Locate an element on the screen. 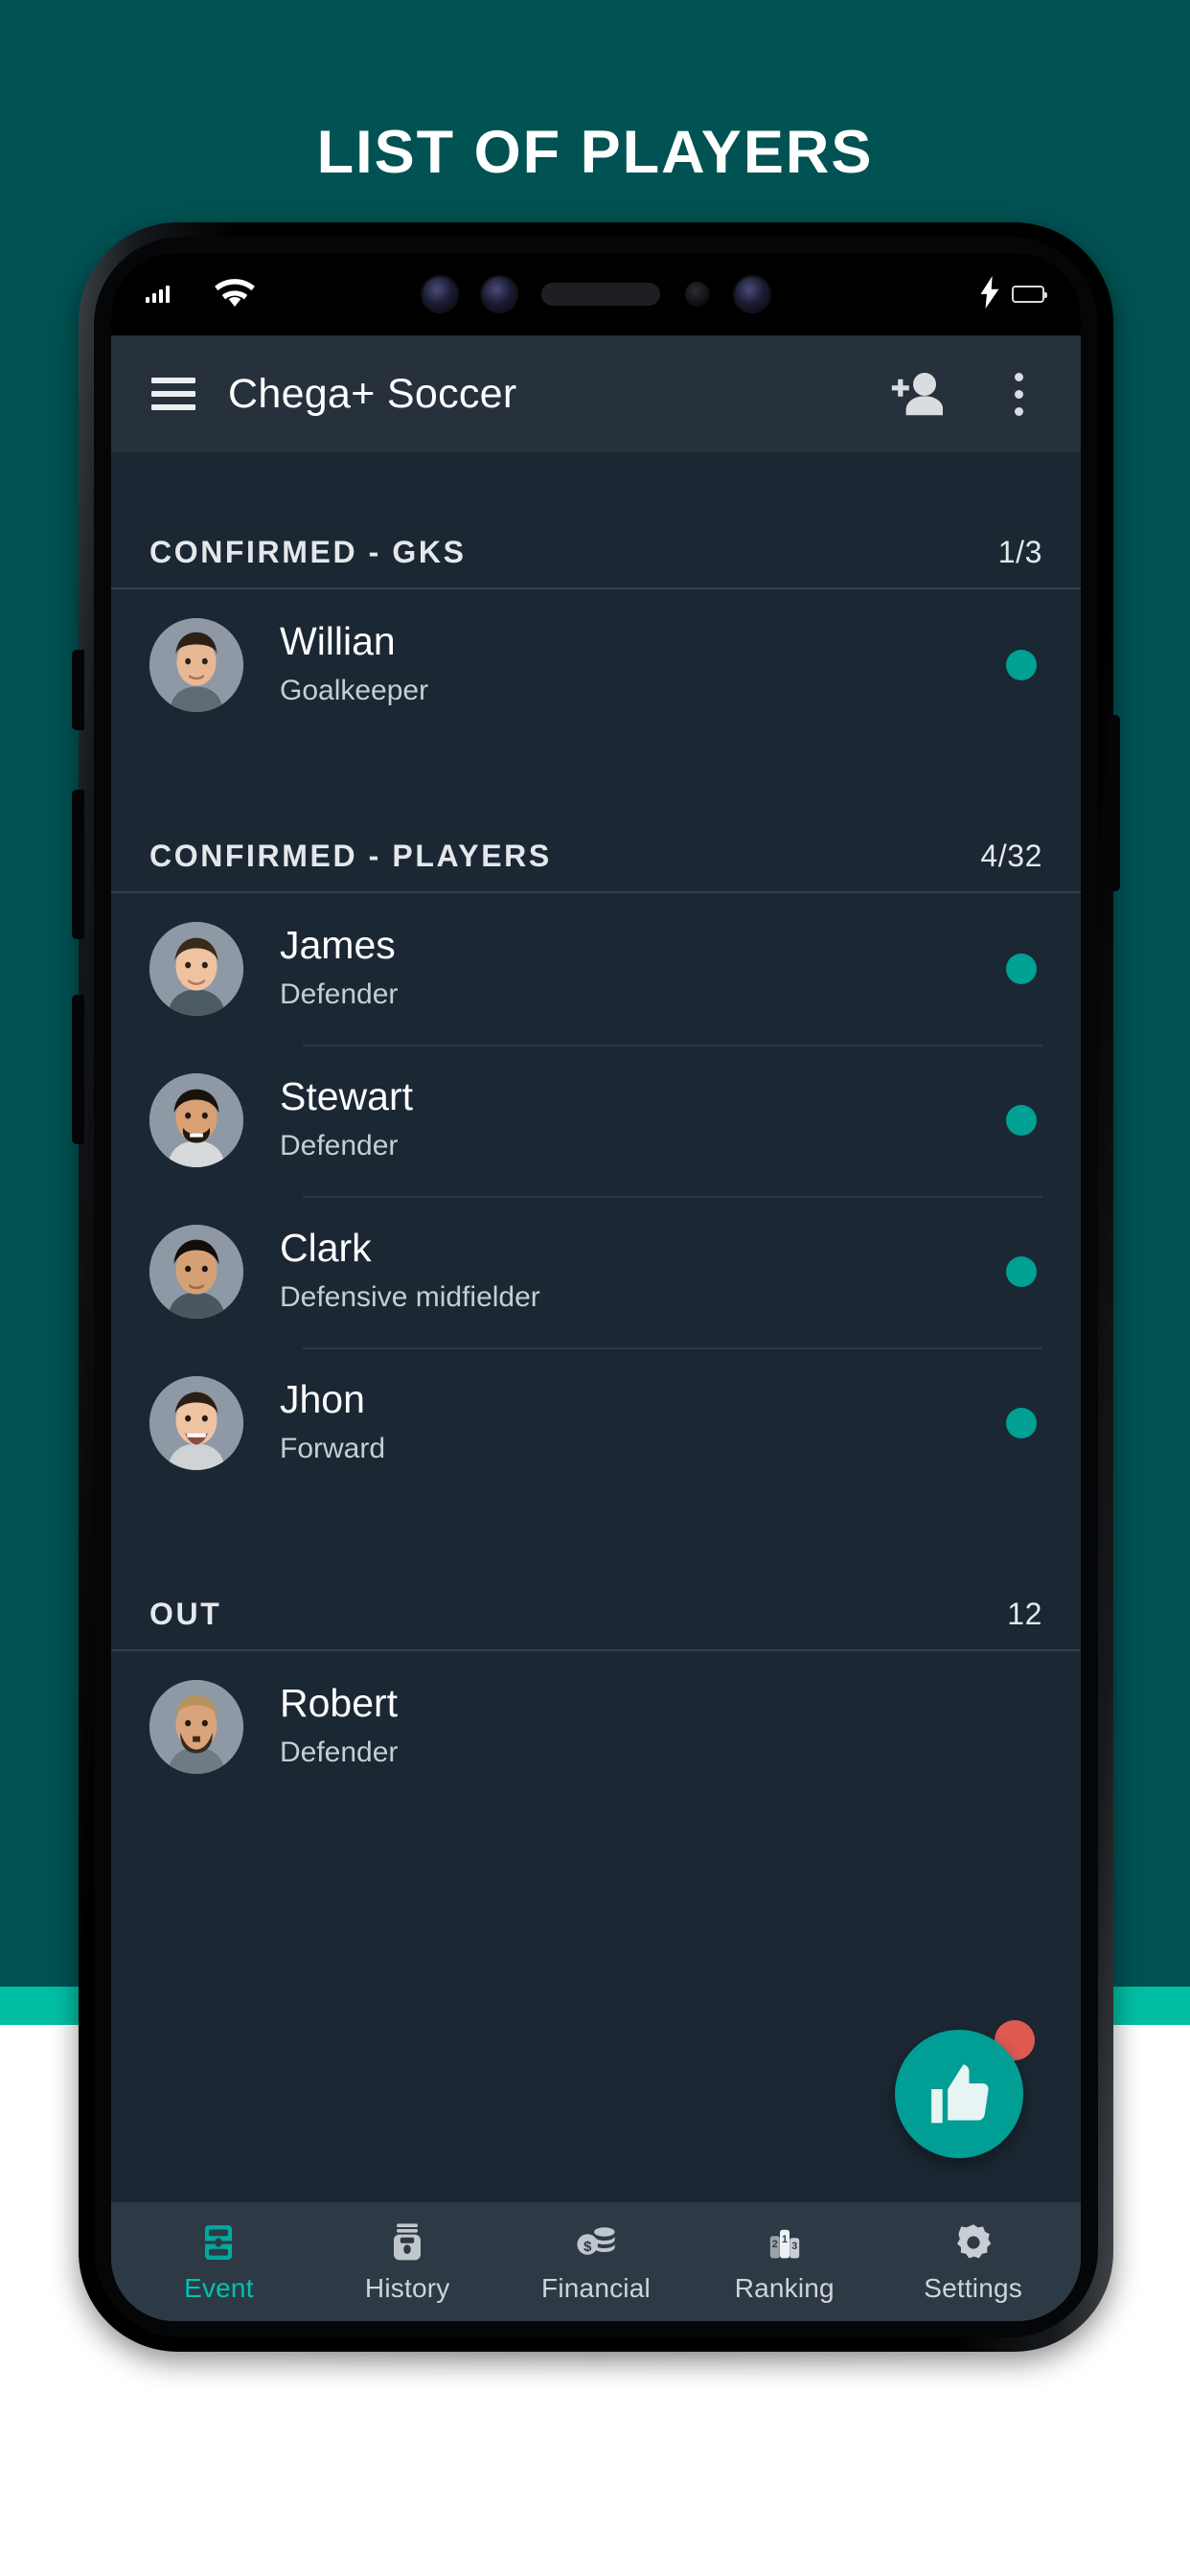 The width and height of the screenshot is (1190, 2576). phone-volume-down-button is located at coordinates (78, 1069).